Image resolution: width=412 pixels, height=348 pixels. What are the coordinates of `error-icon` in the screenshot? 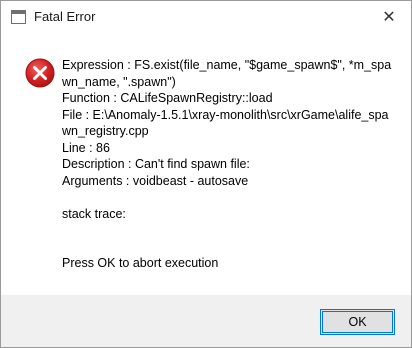 It's located at (40, 73).